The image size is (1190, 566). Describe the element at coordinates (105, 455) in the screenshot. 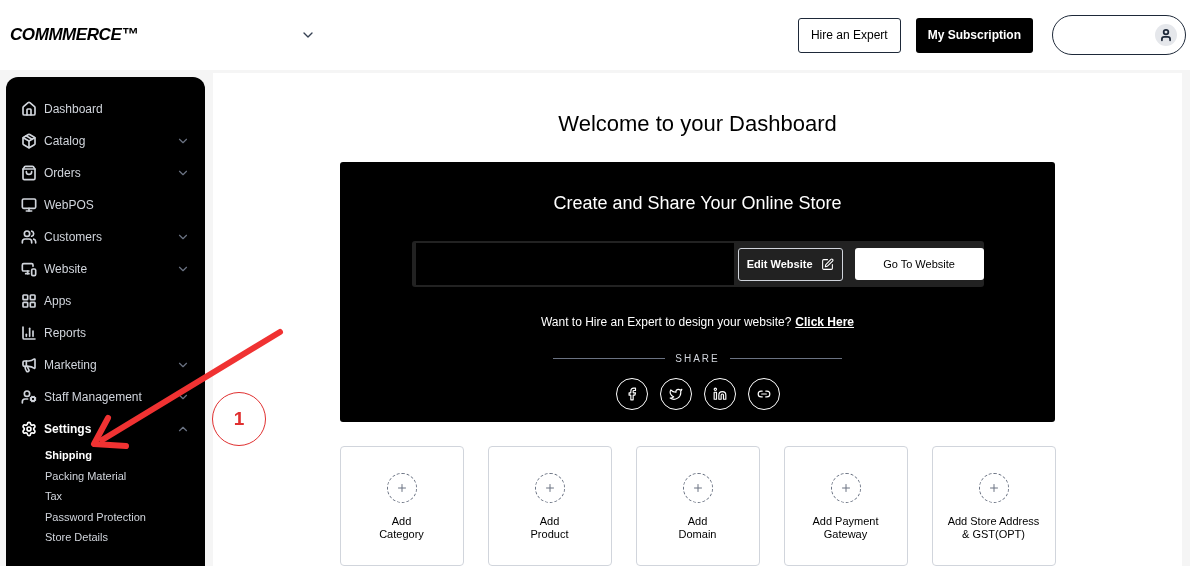

I see `submenu-item: Shipping` at that location.